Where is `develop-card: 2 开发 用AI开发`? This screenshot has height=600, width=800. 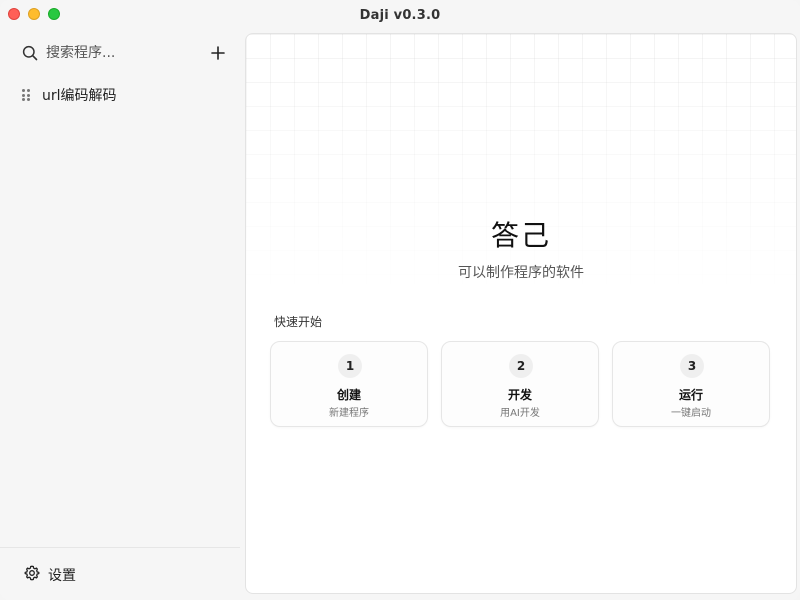
develop-card: 2 开发 用AI开发 is located at coordinates (520, 384).